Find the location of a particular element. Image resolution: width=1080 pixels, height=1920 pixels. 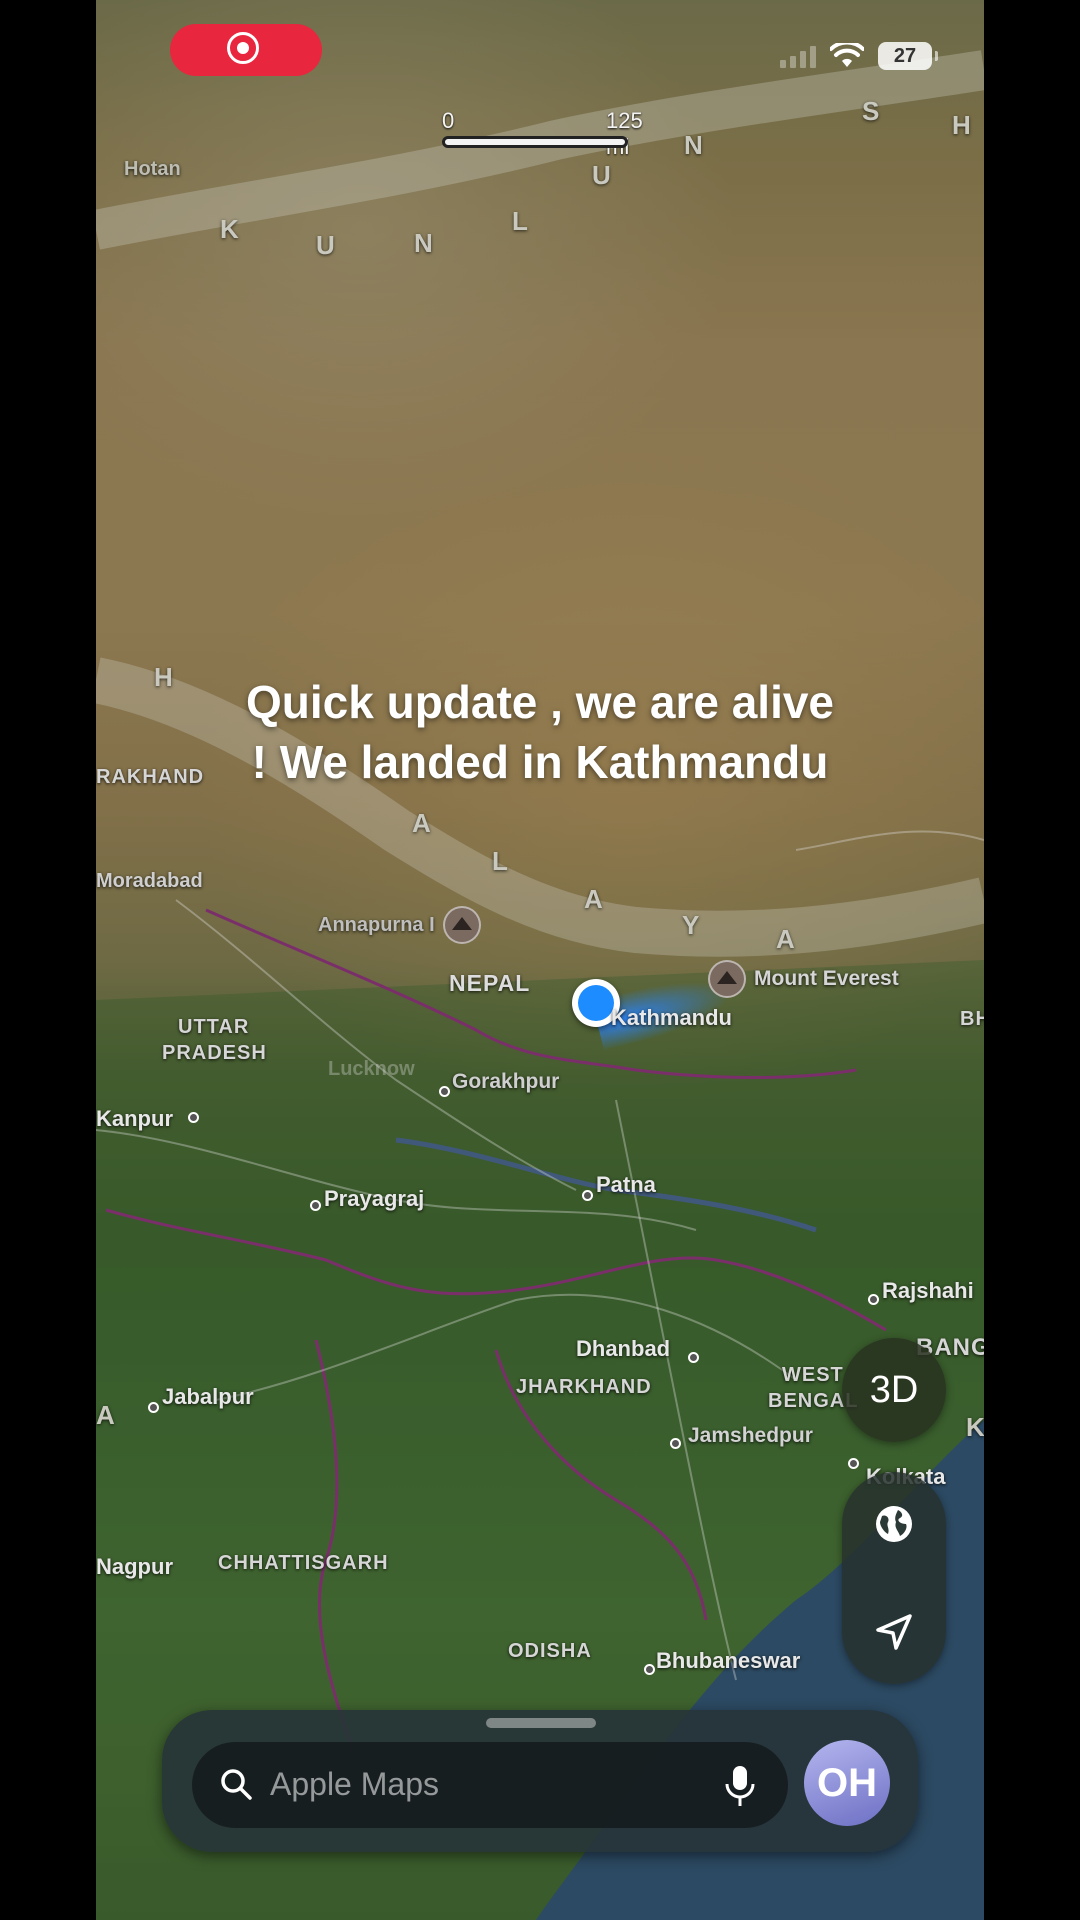

caption-line: Quick update , we are alive is located at coordinates (540, 702).